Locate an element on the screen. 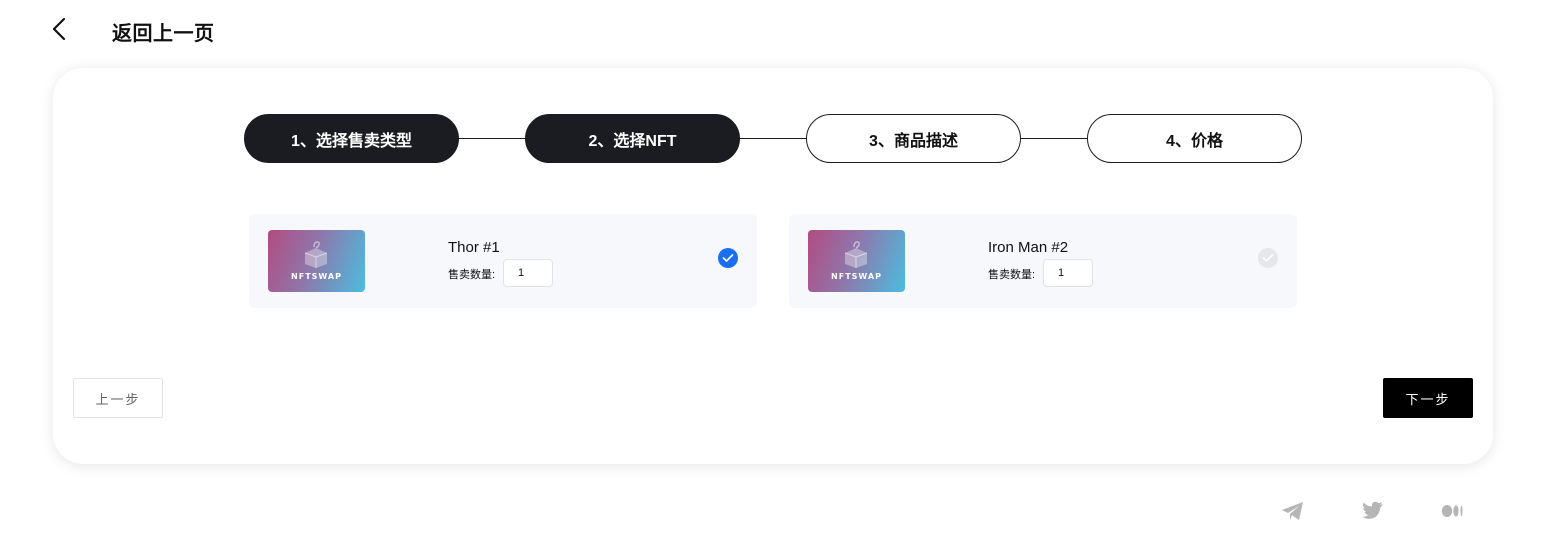 The image size is (1551, 557). nft-card-iron-man: NFTSWAP Iron Man #2 售卖数量: is located at coordinates (1043, 261).